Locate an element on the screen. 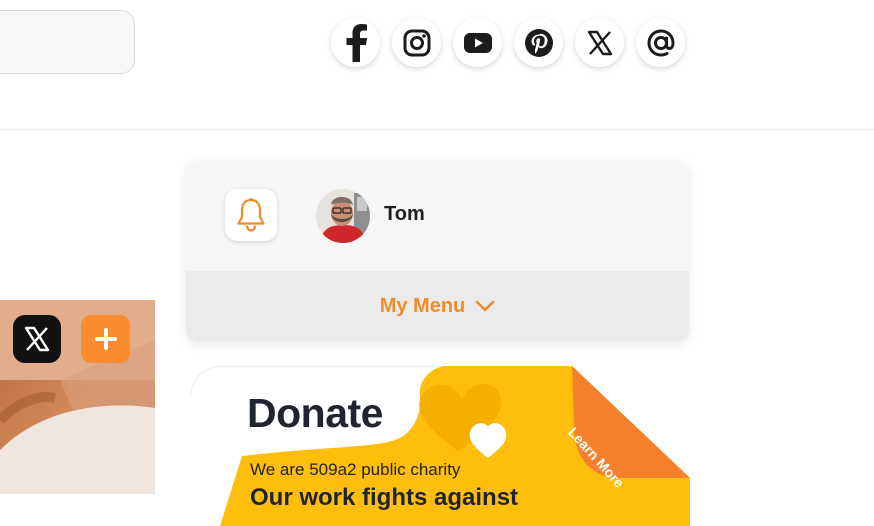 Image resolution: width=874 pixels, height=526 pixels. youtube-link is located at coordinates (477, 42).